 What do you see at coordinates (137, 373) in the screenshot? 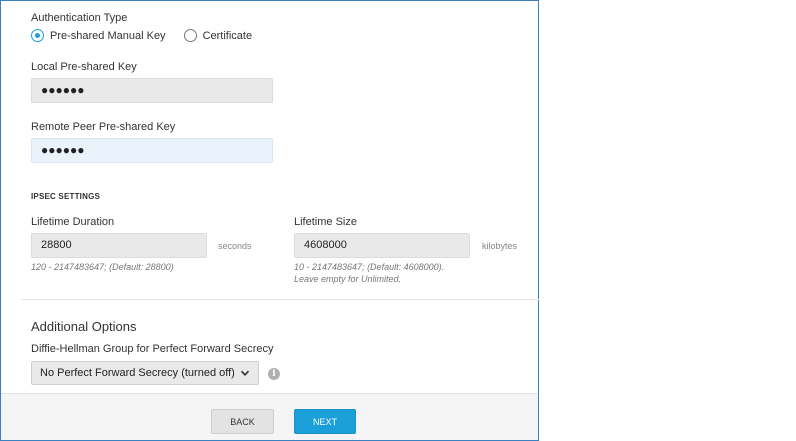
I see `dh-group-selected-value: No Perfect Forward Secrecy (turned off)` at bounding box center [137, 373].